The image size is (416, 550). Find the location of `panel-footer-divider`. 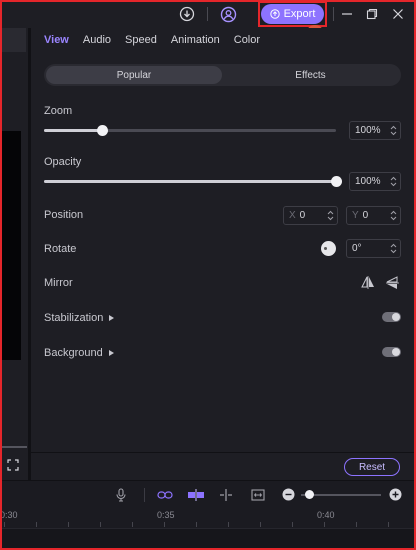

panel-footer-divider is located at coordinates (223, 452).